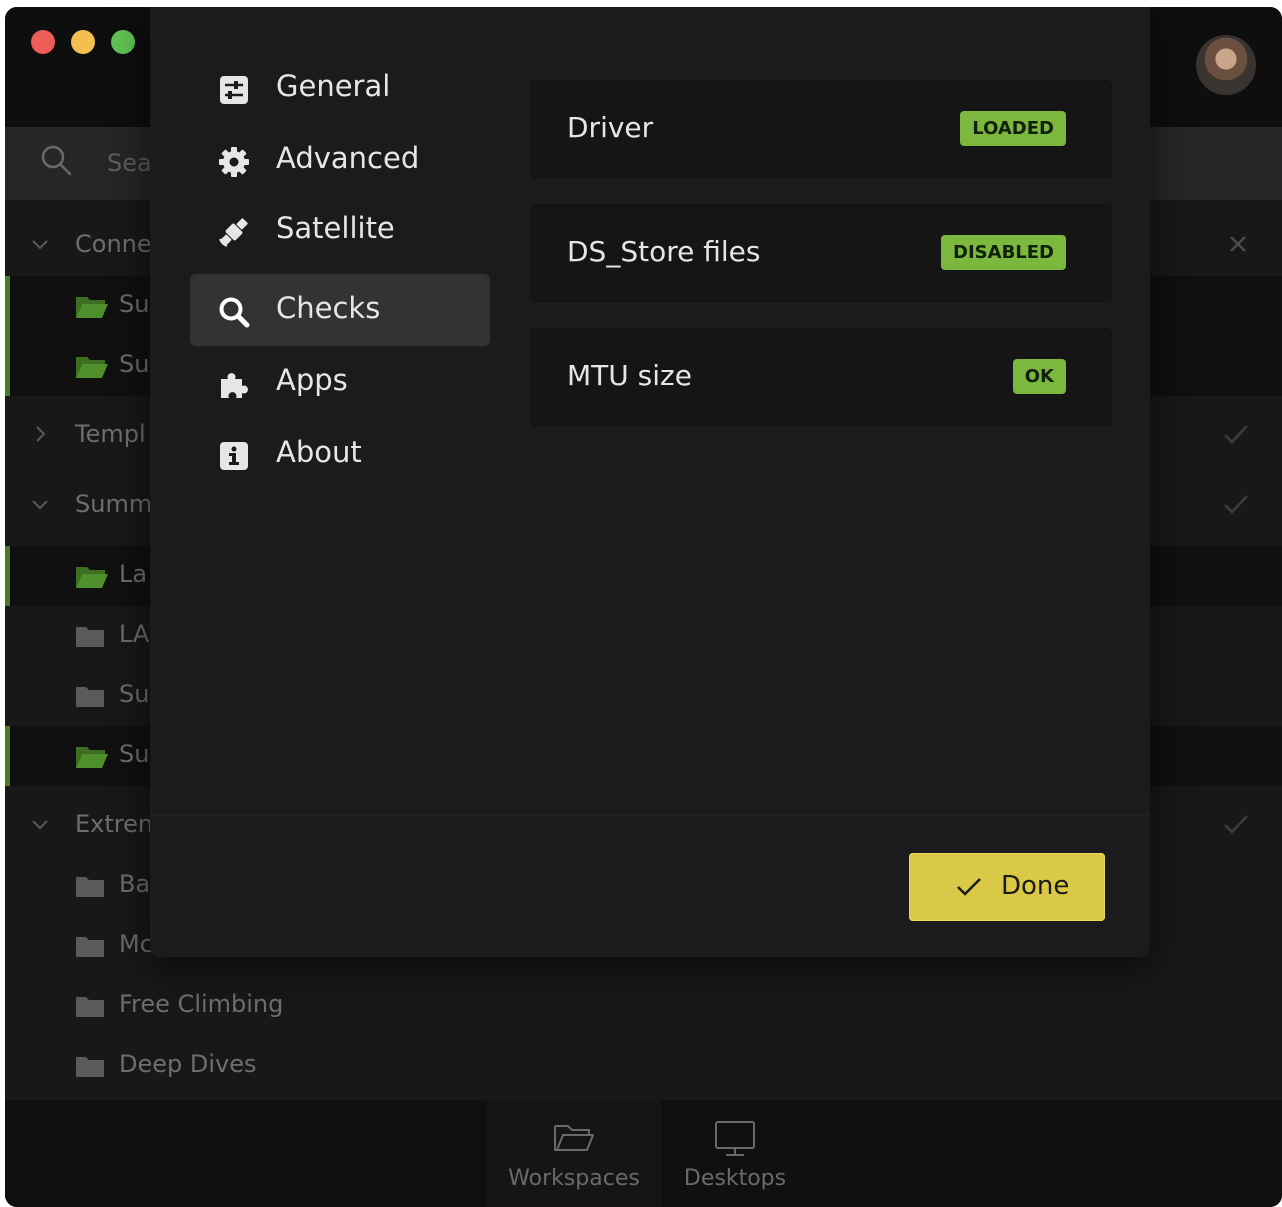  What do you see at coordinates (201, 1004) in the screenshot?
I see `list-item-label: Free Climbing` at bounding box center [201, 1004].